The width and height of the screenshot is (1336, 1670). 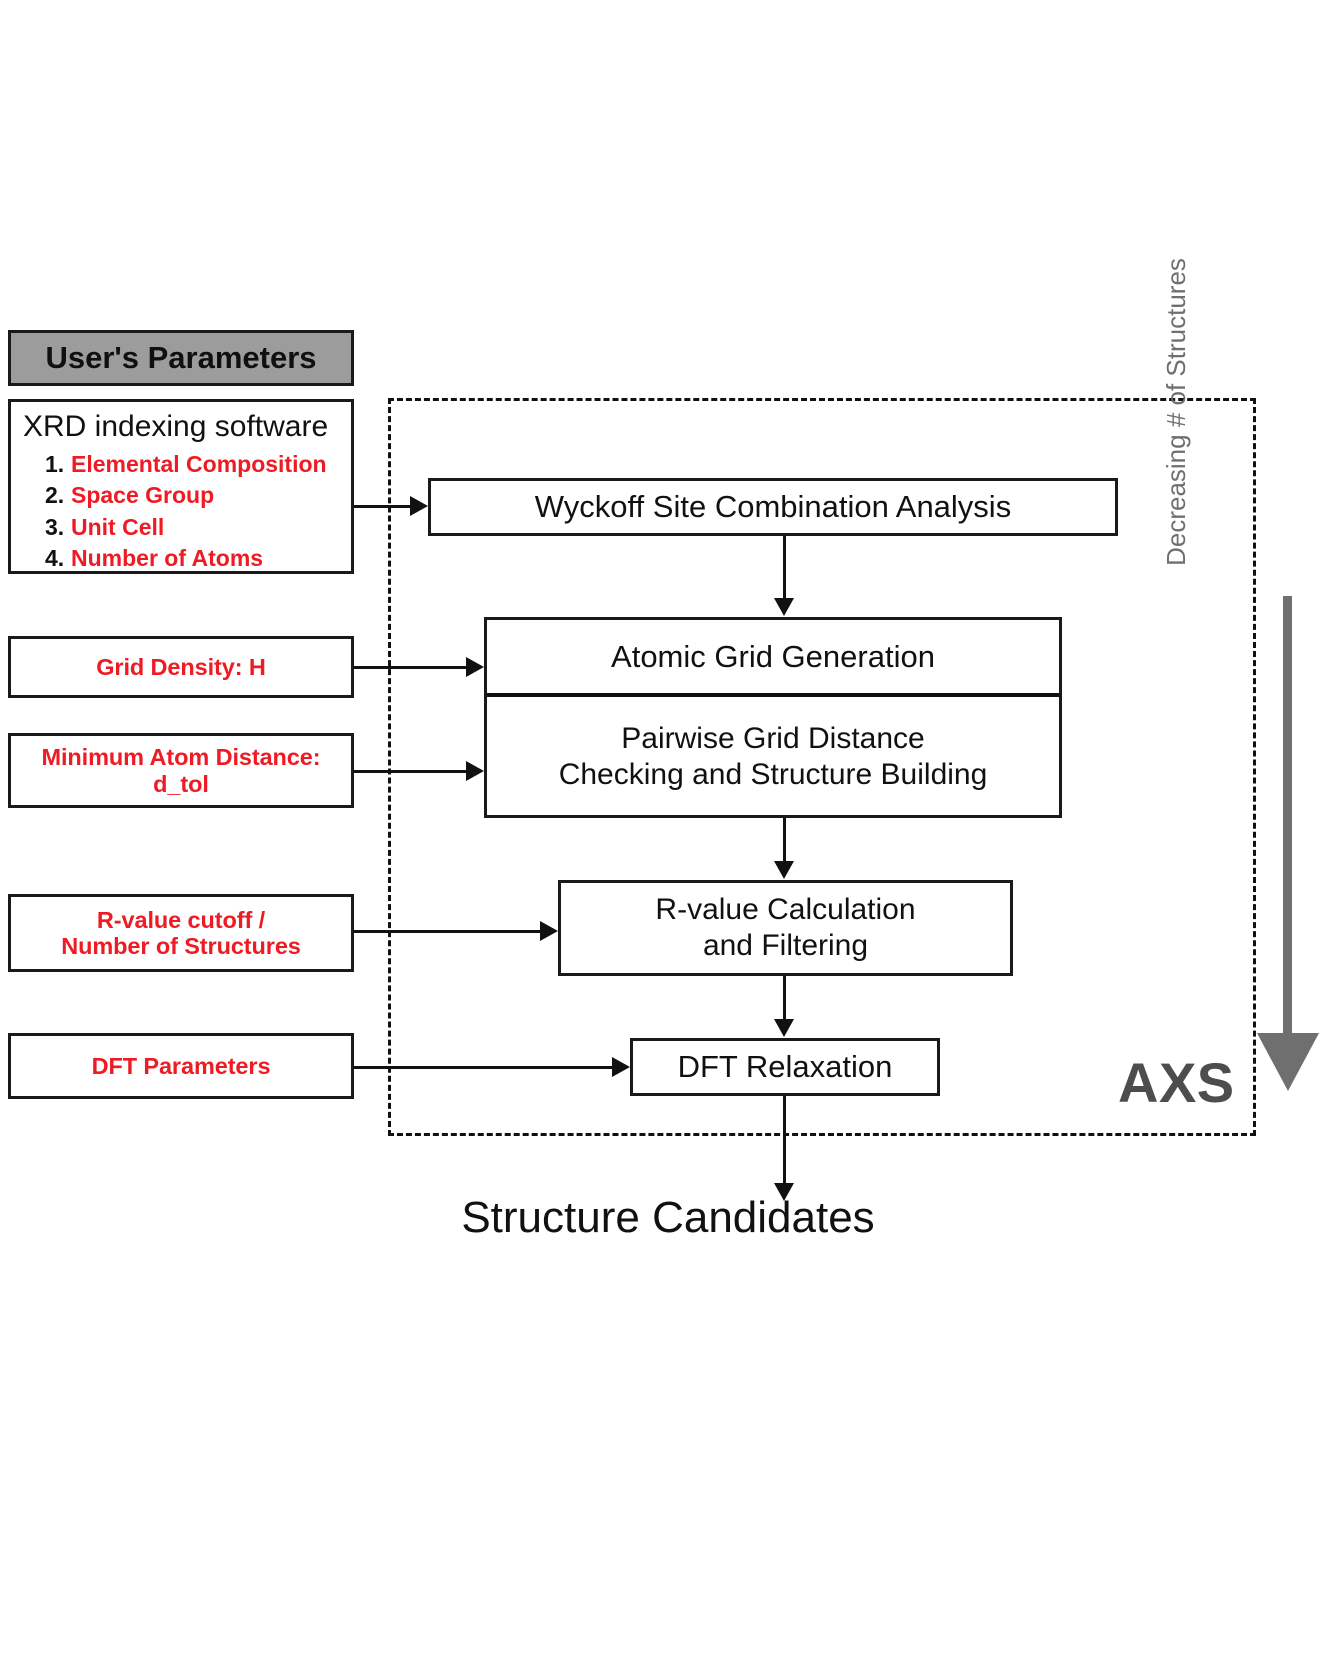 I want to click on min-atom-distance-label-line1: Minimum Atom Distance:, so click(x=181, y=757).